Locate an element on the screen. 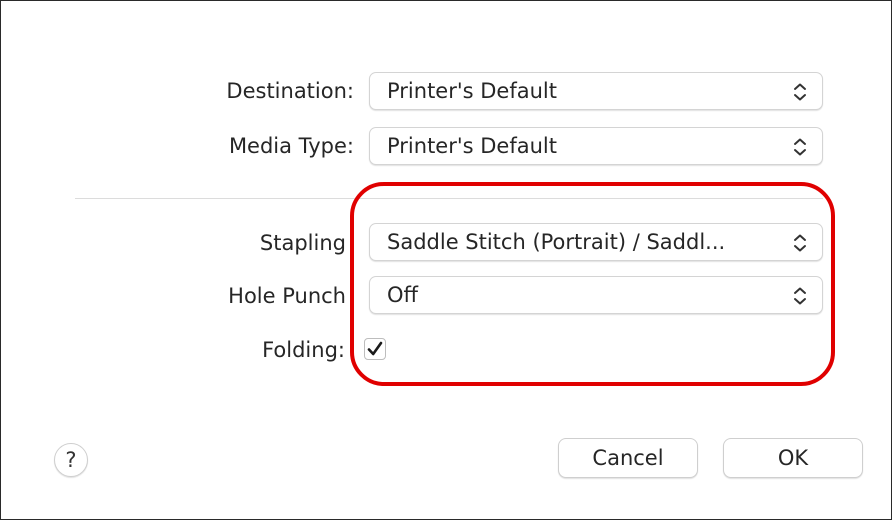 The image size is (892, 520). destination-value: Printer's Default is located at coordinates (472, 91).